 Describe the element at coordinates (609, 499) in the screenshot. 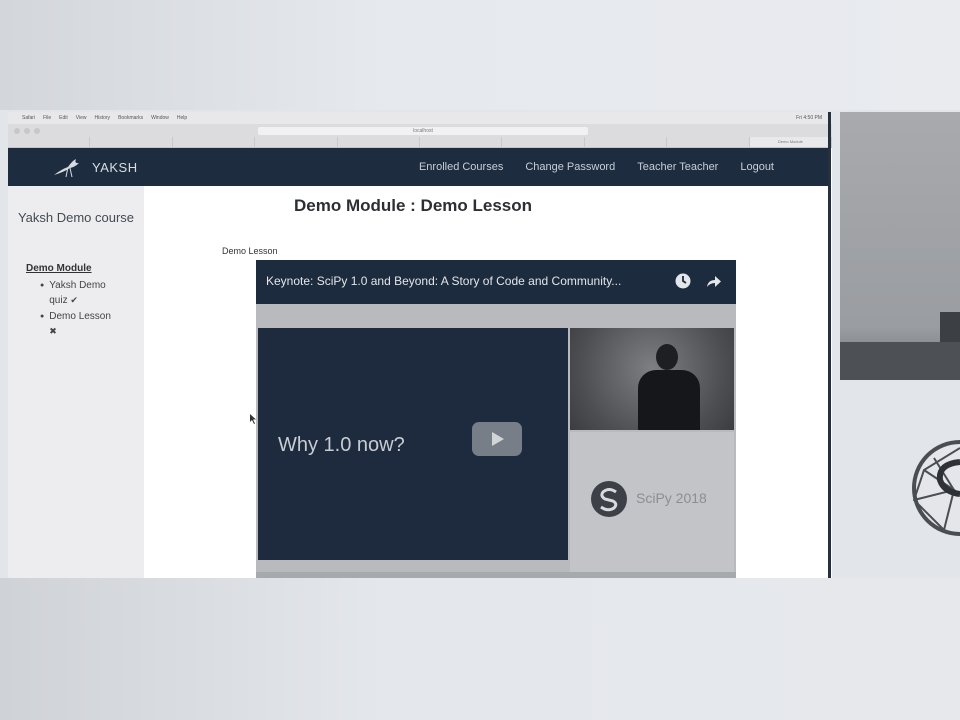

I see `scipy-logo-icon` at that location.